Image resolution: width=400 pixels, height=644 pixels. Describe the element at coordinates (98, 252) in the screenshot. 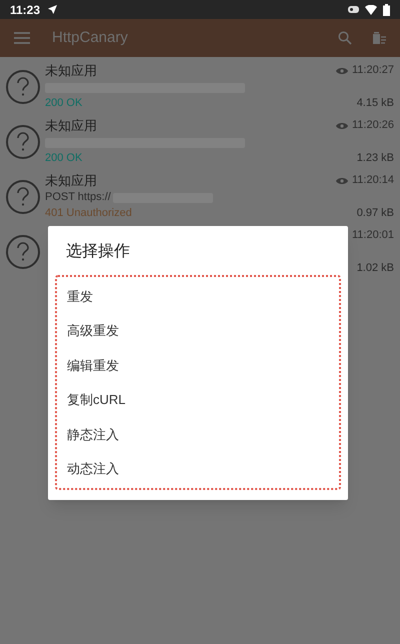

I see `dialog-title: 选择操作` at that location.